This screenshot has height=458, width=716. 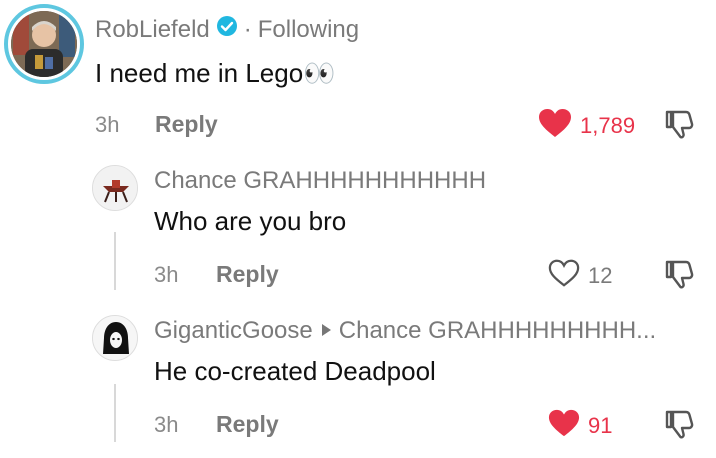 What do you see at coordinates (600, 275) in the screenshot?
I see `comment-2-like-count: 12` at bounding box center [600, 275].